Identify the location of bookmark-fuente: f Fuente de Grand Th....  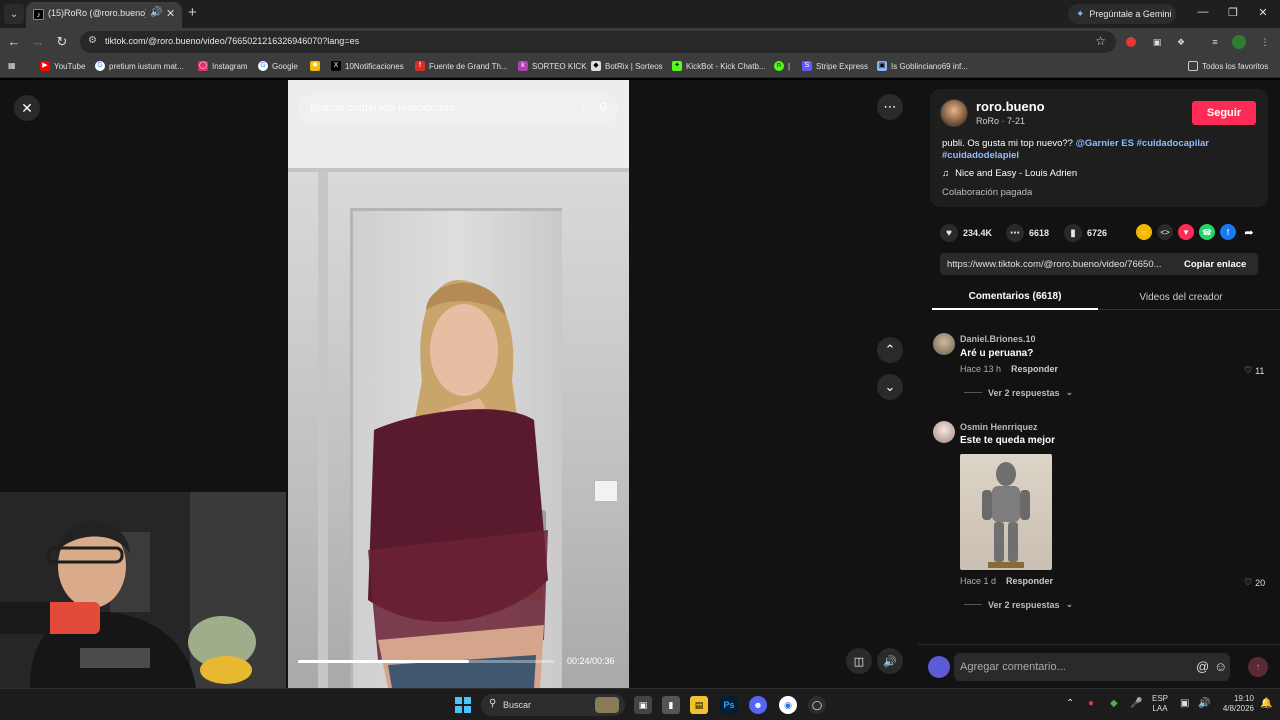
(461, 66).